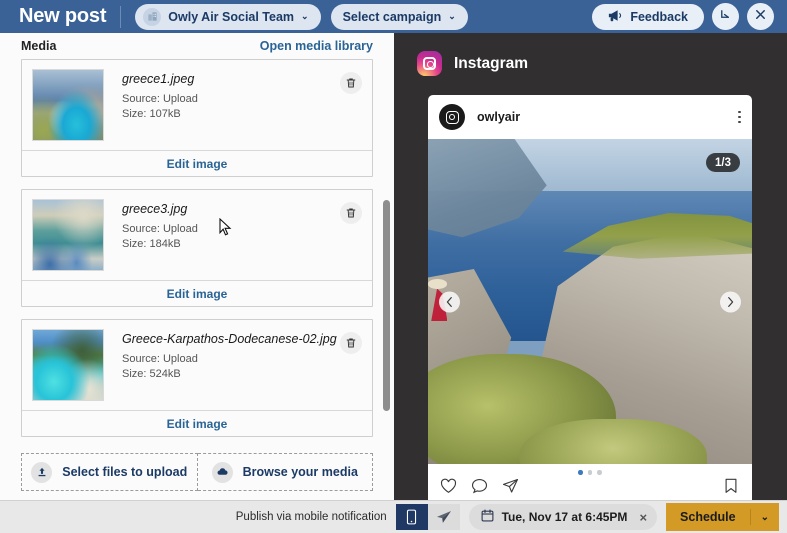 The image size is (787, 533). I want to click on post-actions, so click(479, 486).